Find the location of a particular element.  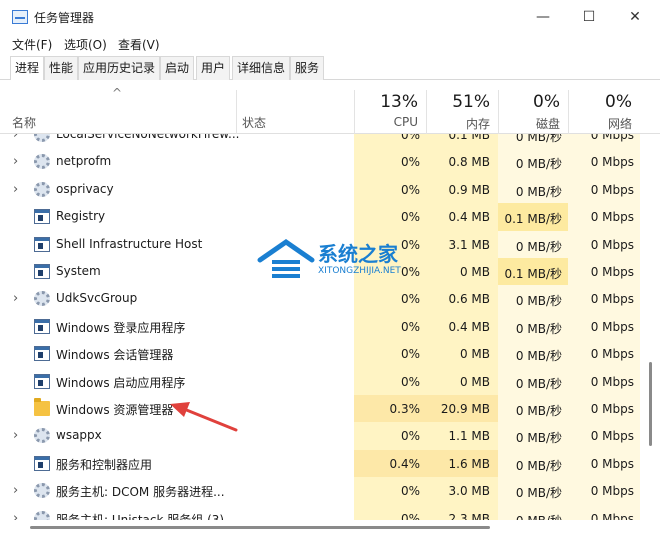

memory-value: 20.9 MB is located at coordinates (465, 409).